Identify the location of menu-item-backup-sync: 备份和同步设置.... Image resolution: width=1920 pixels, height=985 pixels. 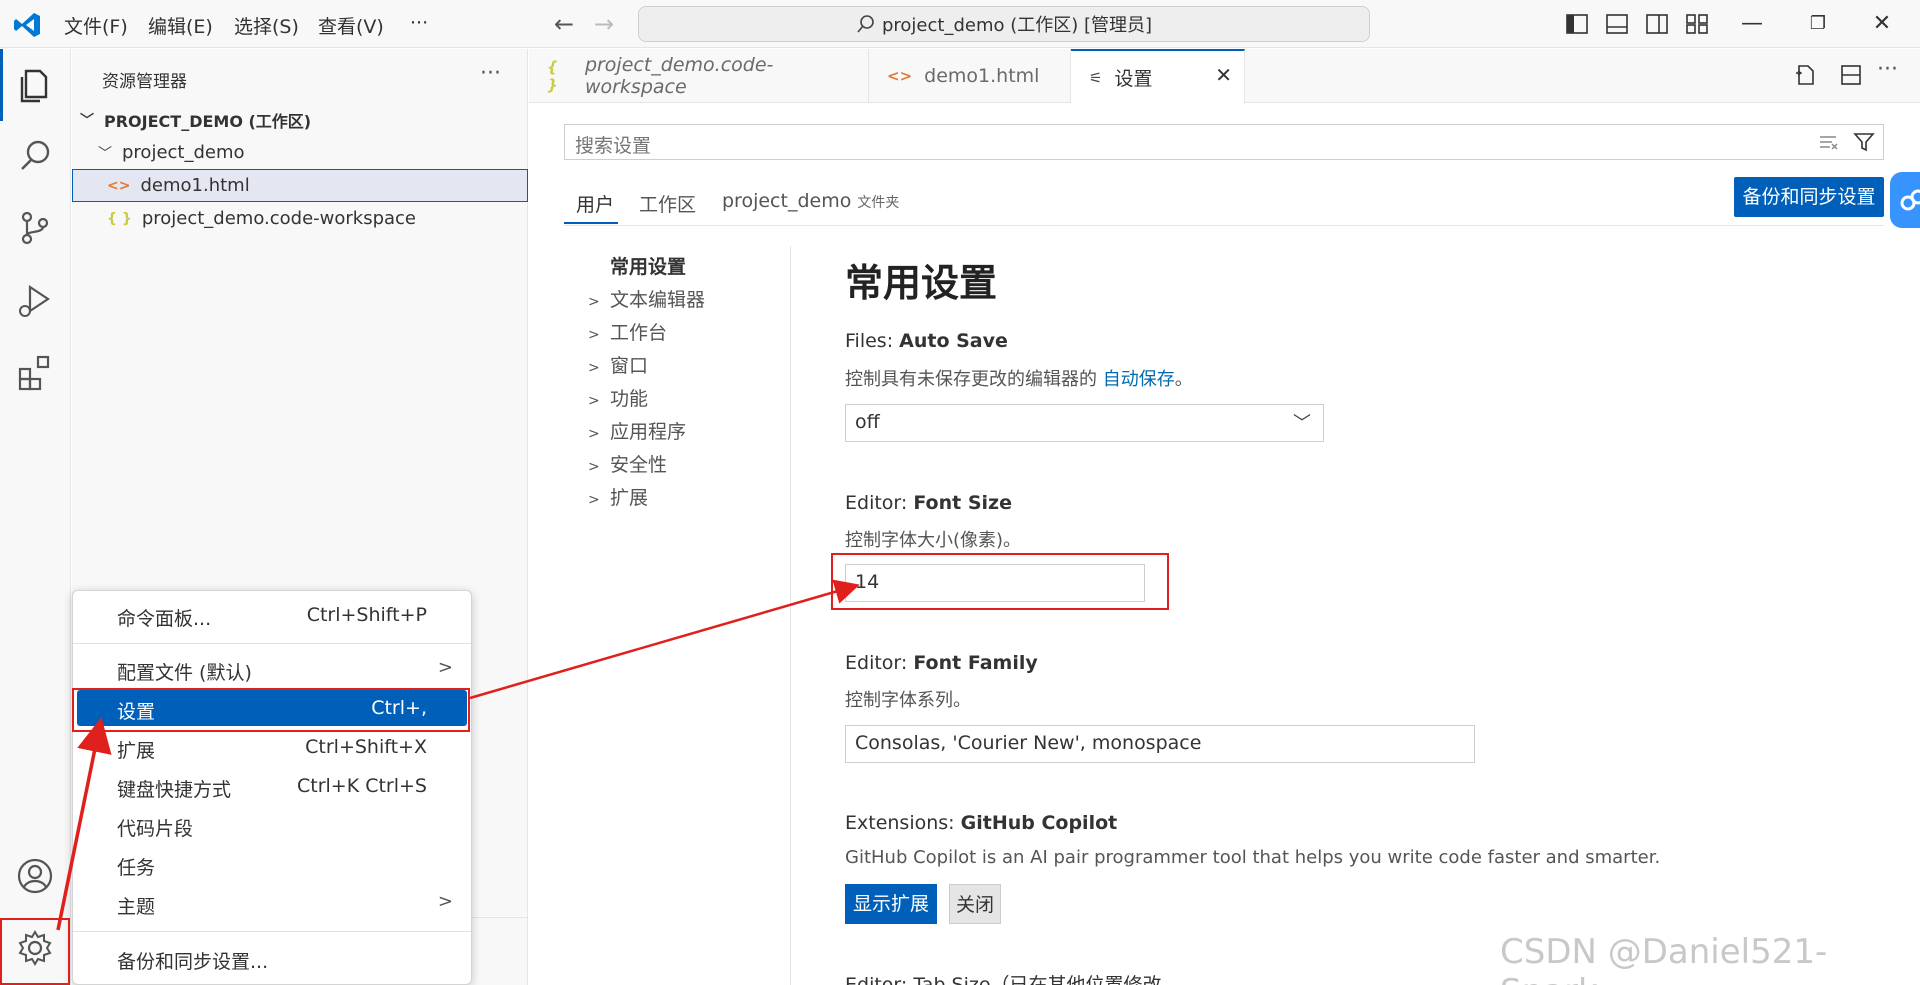
(272, 958).